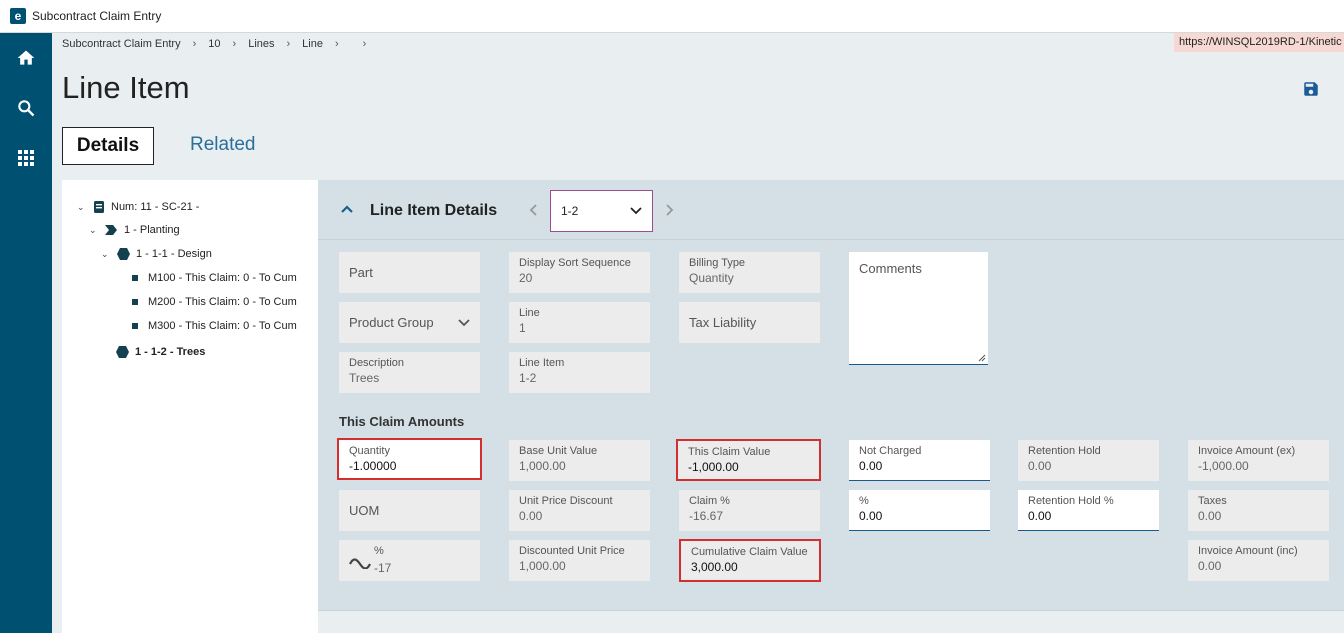  I want to click on discounted-unit-price-label: Discounted Unit Price, so click(572, 551).